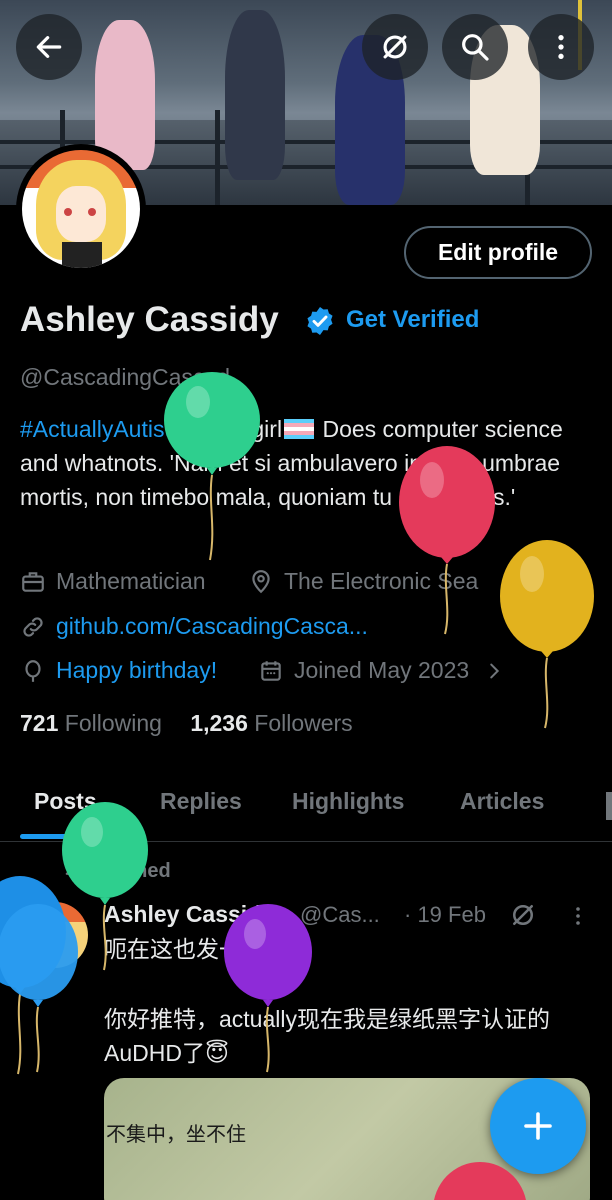 The image size is (612, 1200). What do you see at coordinates (39, 723) in the screenshot?
I see `following-count: 721` at bounding box center [39, 723].